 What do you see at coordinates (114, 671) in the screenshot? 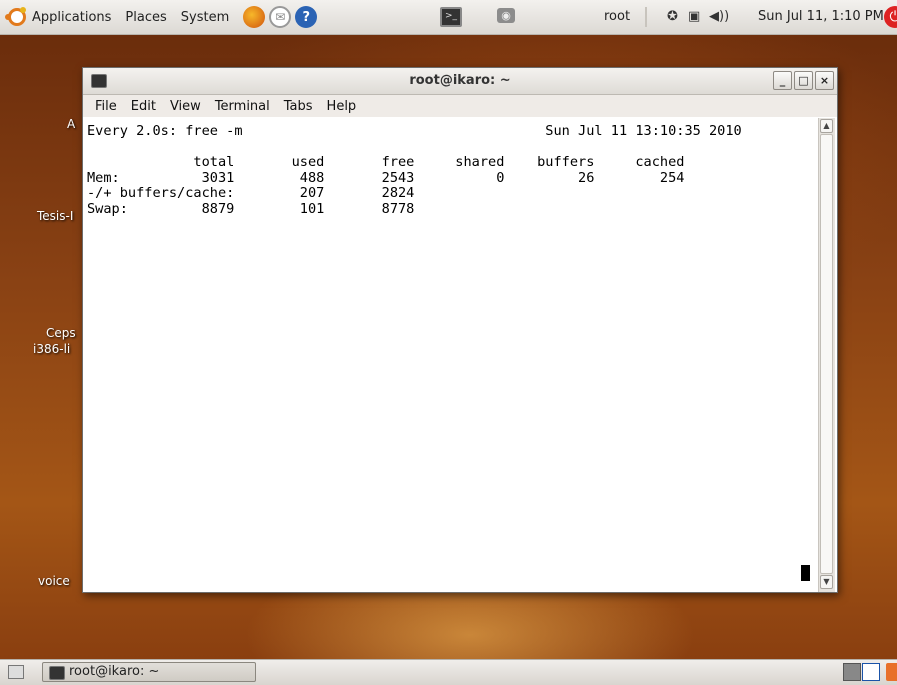
I see `task-label: root@ikaro: ~` at bounding box center [114, 671].